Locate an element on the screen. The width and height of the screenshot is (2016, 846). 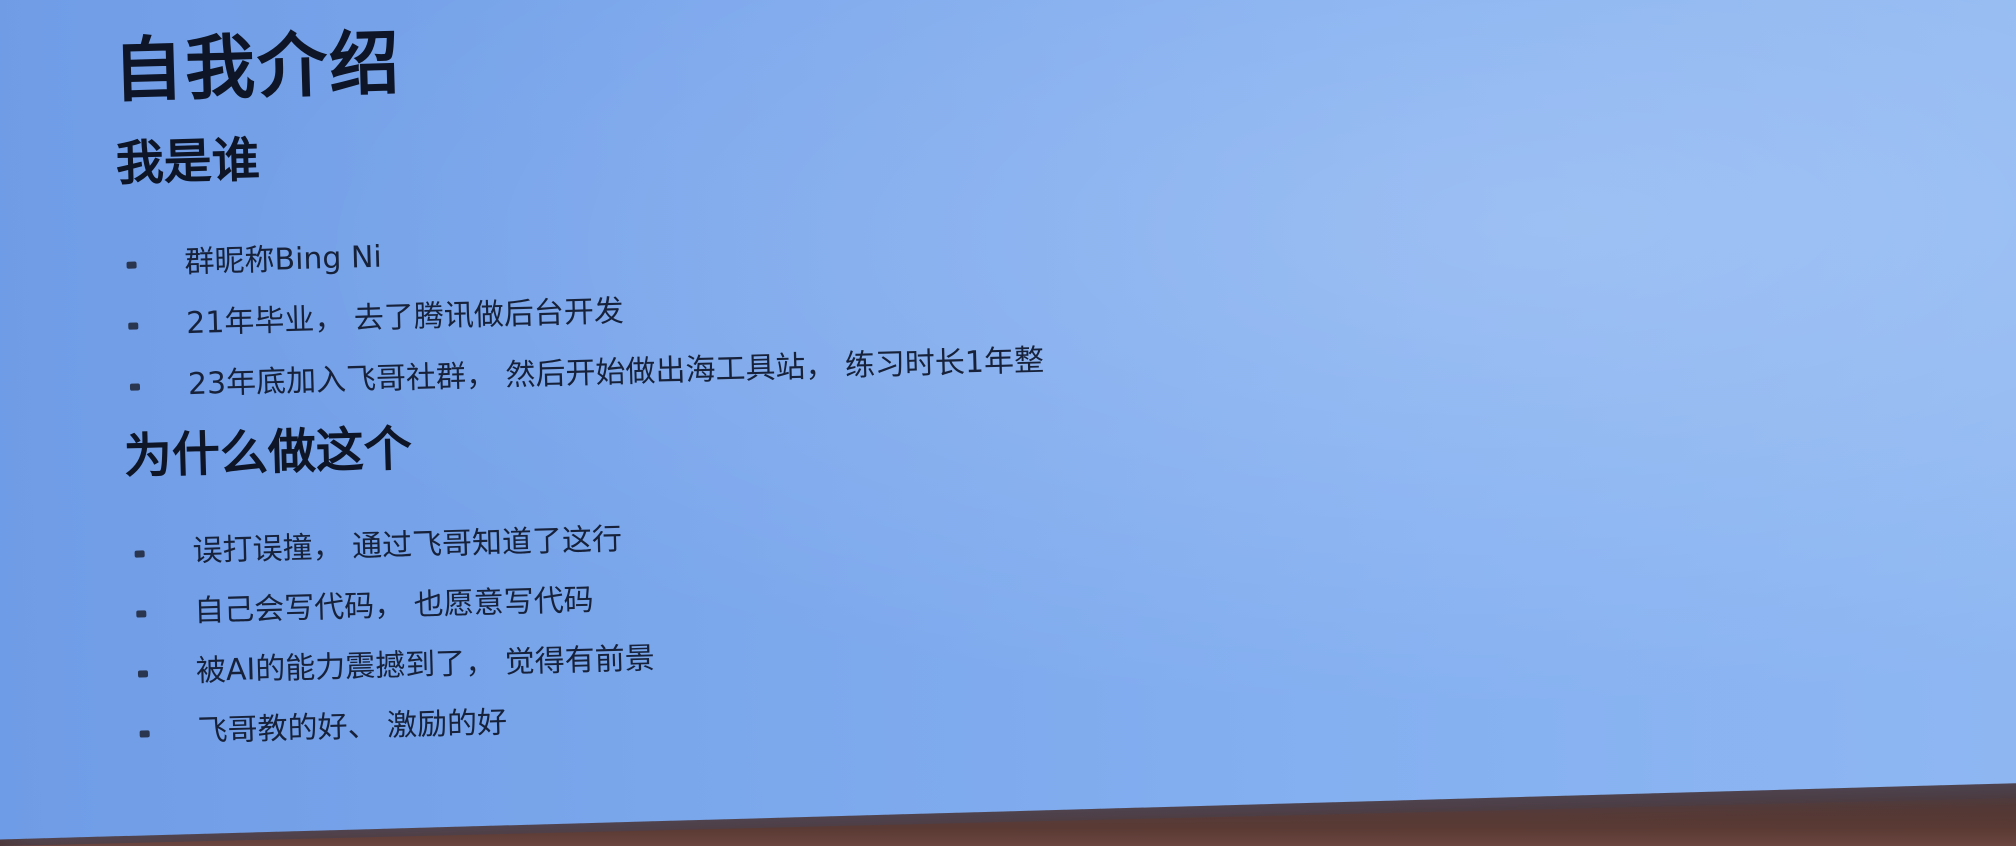
list-item: 23年底加入飞哥社群， 然后开始做出海工具站， 练习时长1年整 is located at coordinates (583, 373).